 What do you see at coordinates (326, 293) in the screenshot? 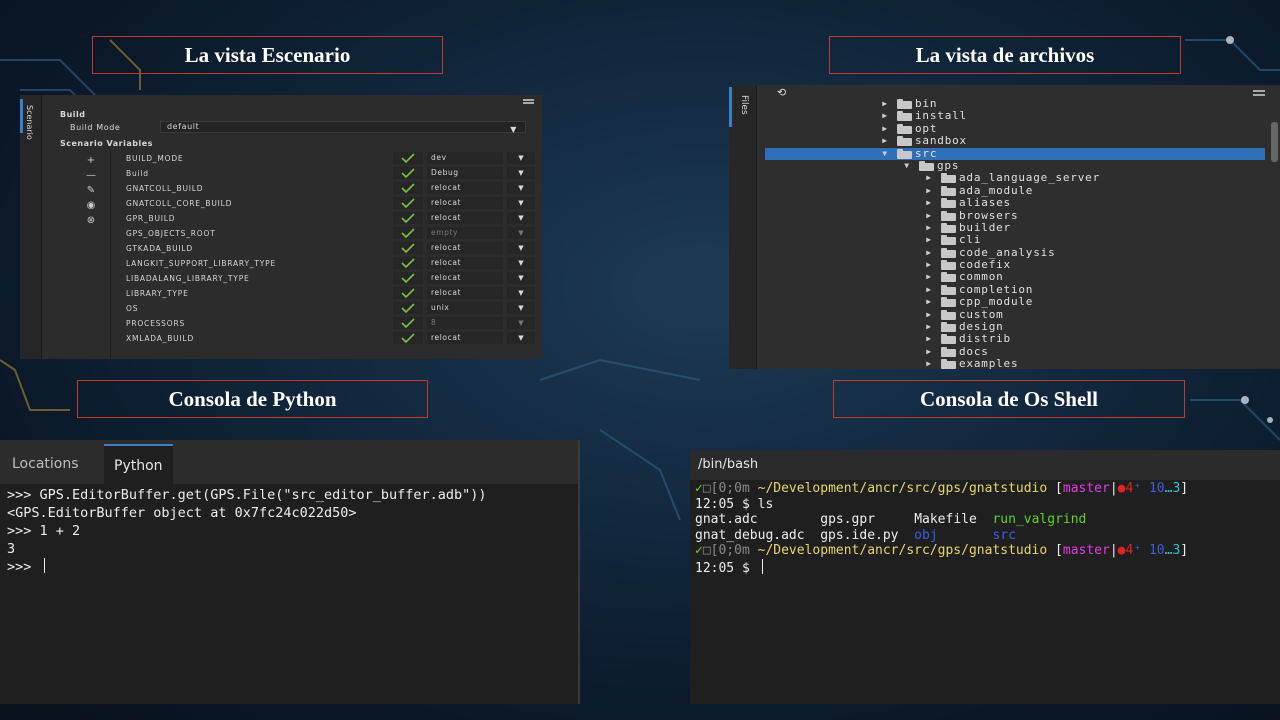
I see `scenario-variable-row: LIBRARY_TYPE relocat ▼` at bounding box center [326, 293].